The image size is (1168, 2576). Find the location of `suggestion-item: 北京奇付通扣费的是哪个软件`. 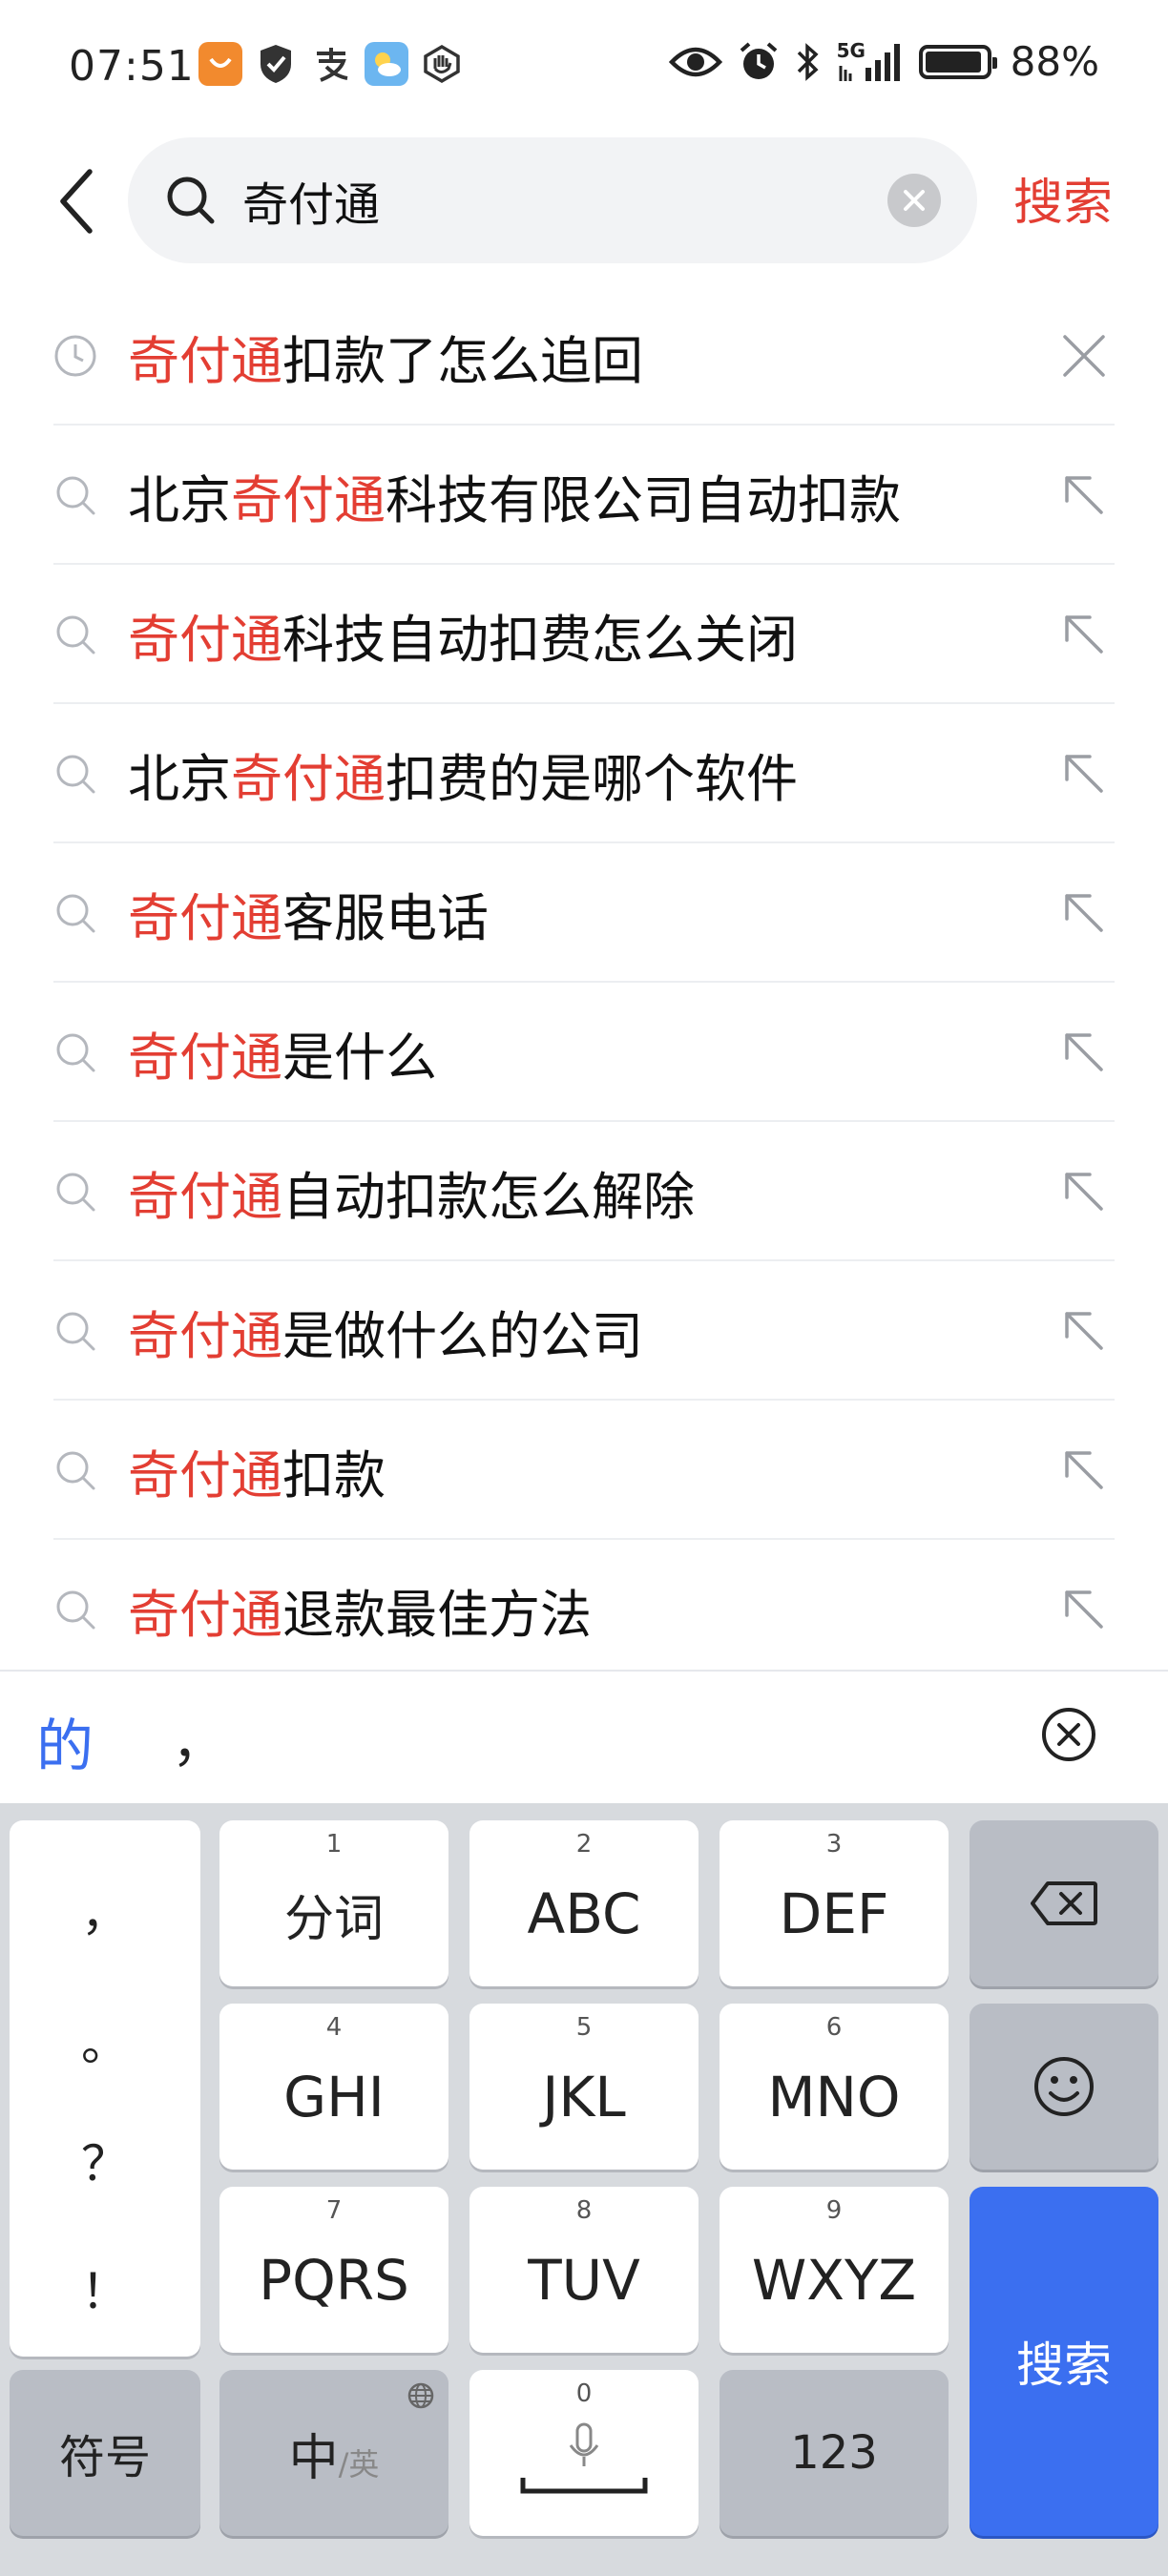

suggestion-item: 北京奇付通扣费的是哪个软件 is located at coordinates (584, 773).